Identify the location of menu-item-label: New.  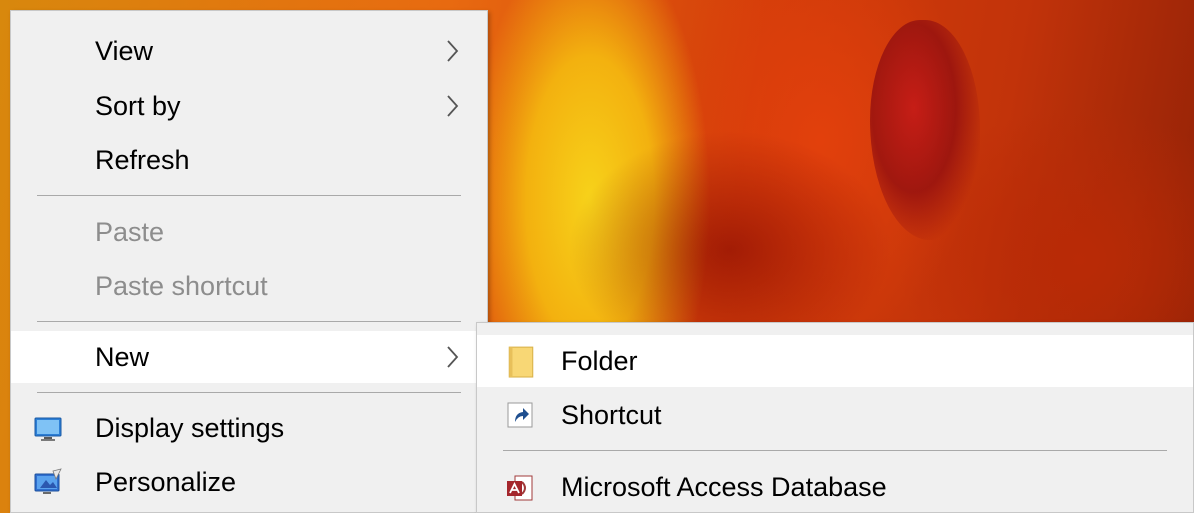
(122, 357).